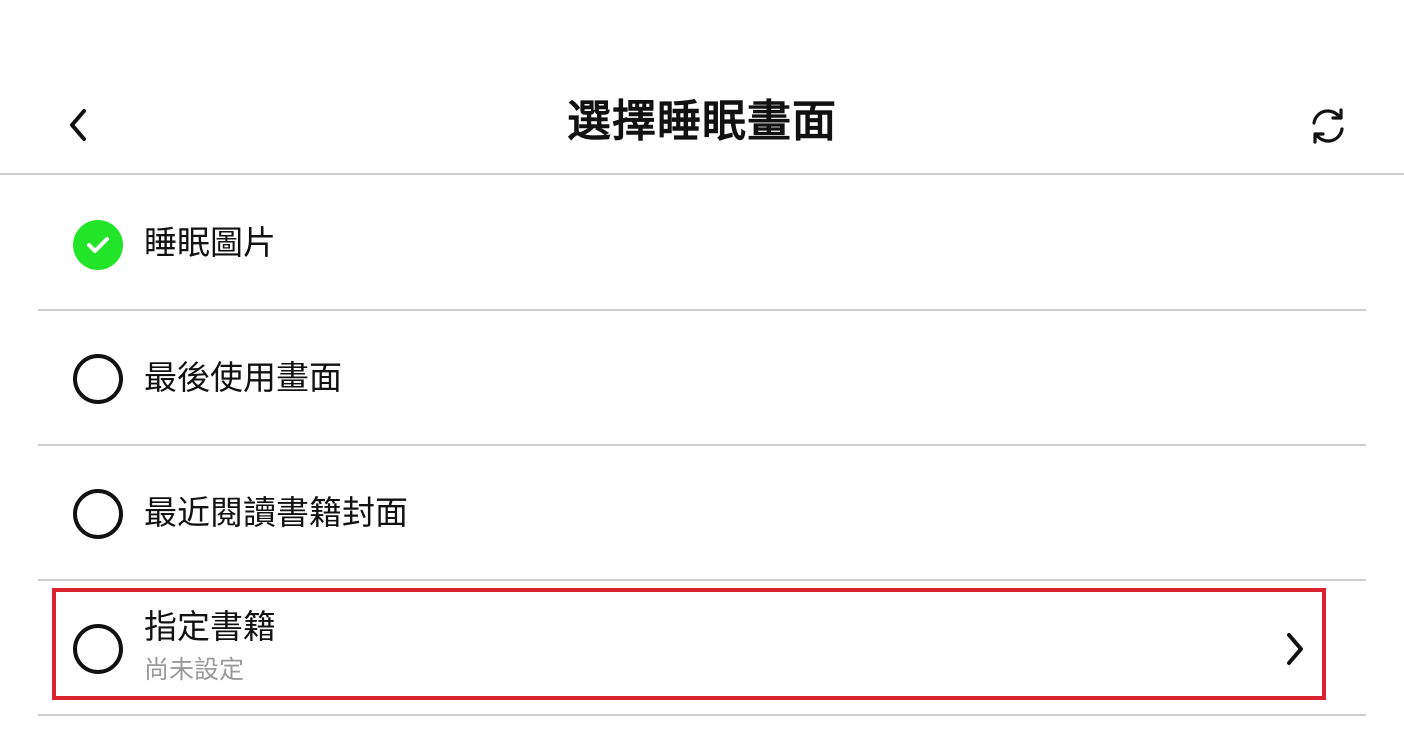 The image size is (1404, 746). I want to click on option-label: 睡眠圖片, so click(210, 242).